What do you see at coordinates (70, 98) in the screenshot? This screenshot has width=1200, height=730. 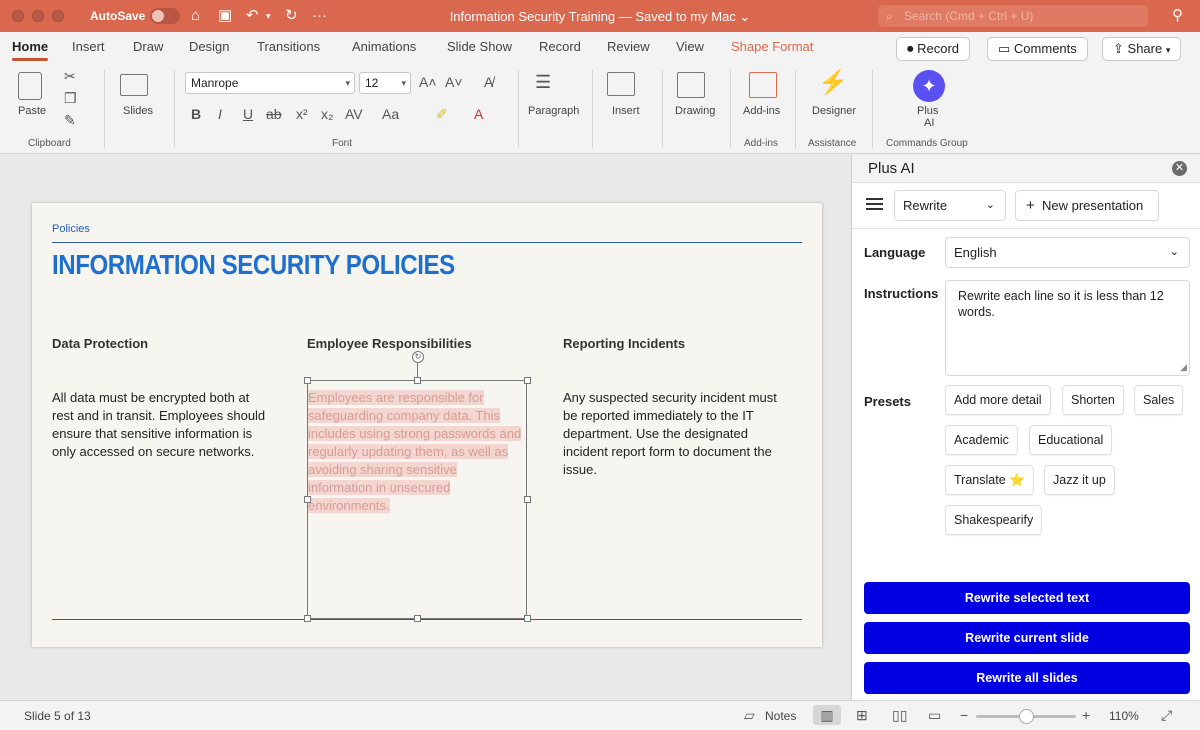 I see `copy-icon: ❐` at bounding box center [70, 98].